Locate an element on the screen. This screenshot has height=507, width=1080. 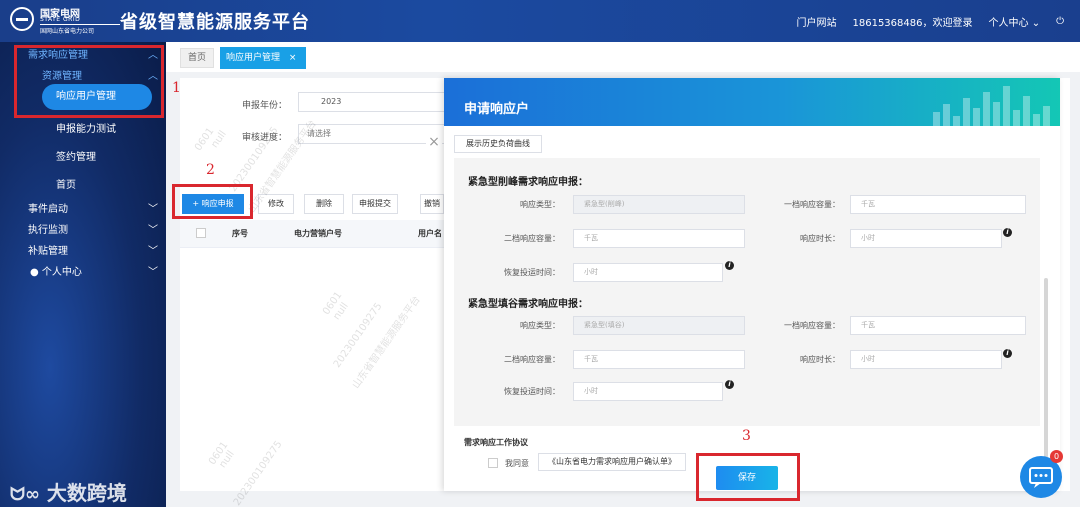
peak-recover-input: 小时 is located at coordinates (648, 272).